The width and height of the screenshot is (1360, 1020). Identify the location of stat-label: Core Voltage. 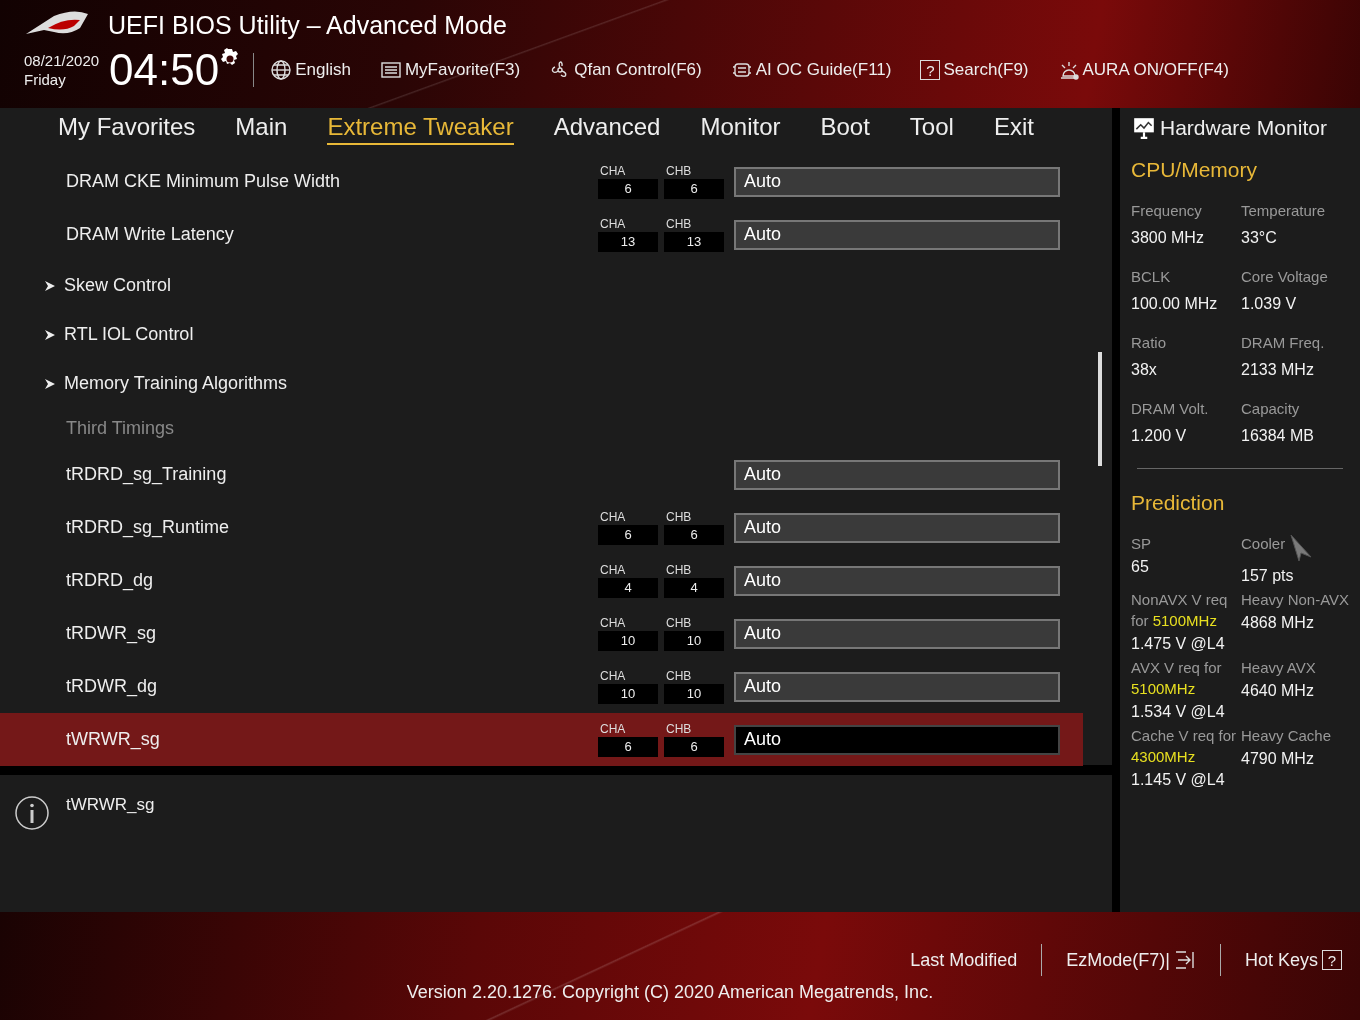
(1285, 277).